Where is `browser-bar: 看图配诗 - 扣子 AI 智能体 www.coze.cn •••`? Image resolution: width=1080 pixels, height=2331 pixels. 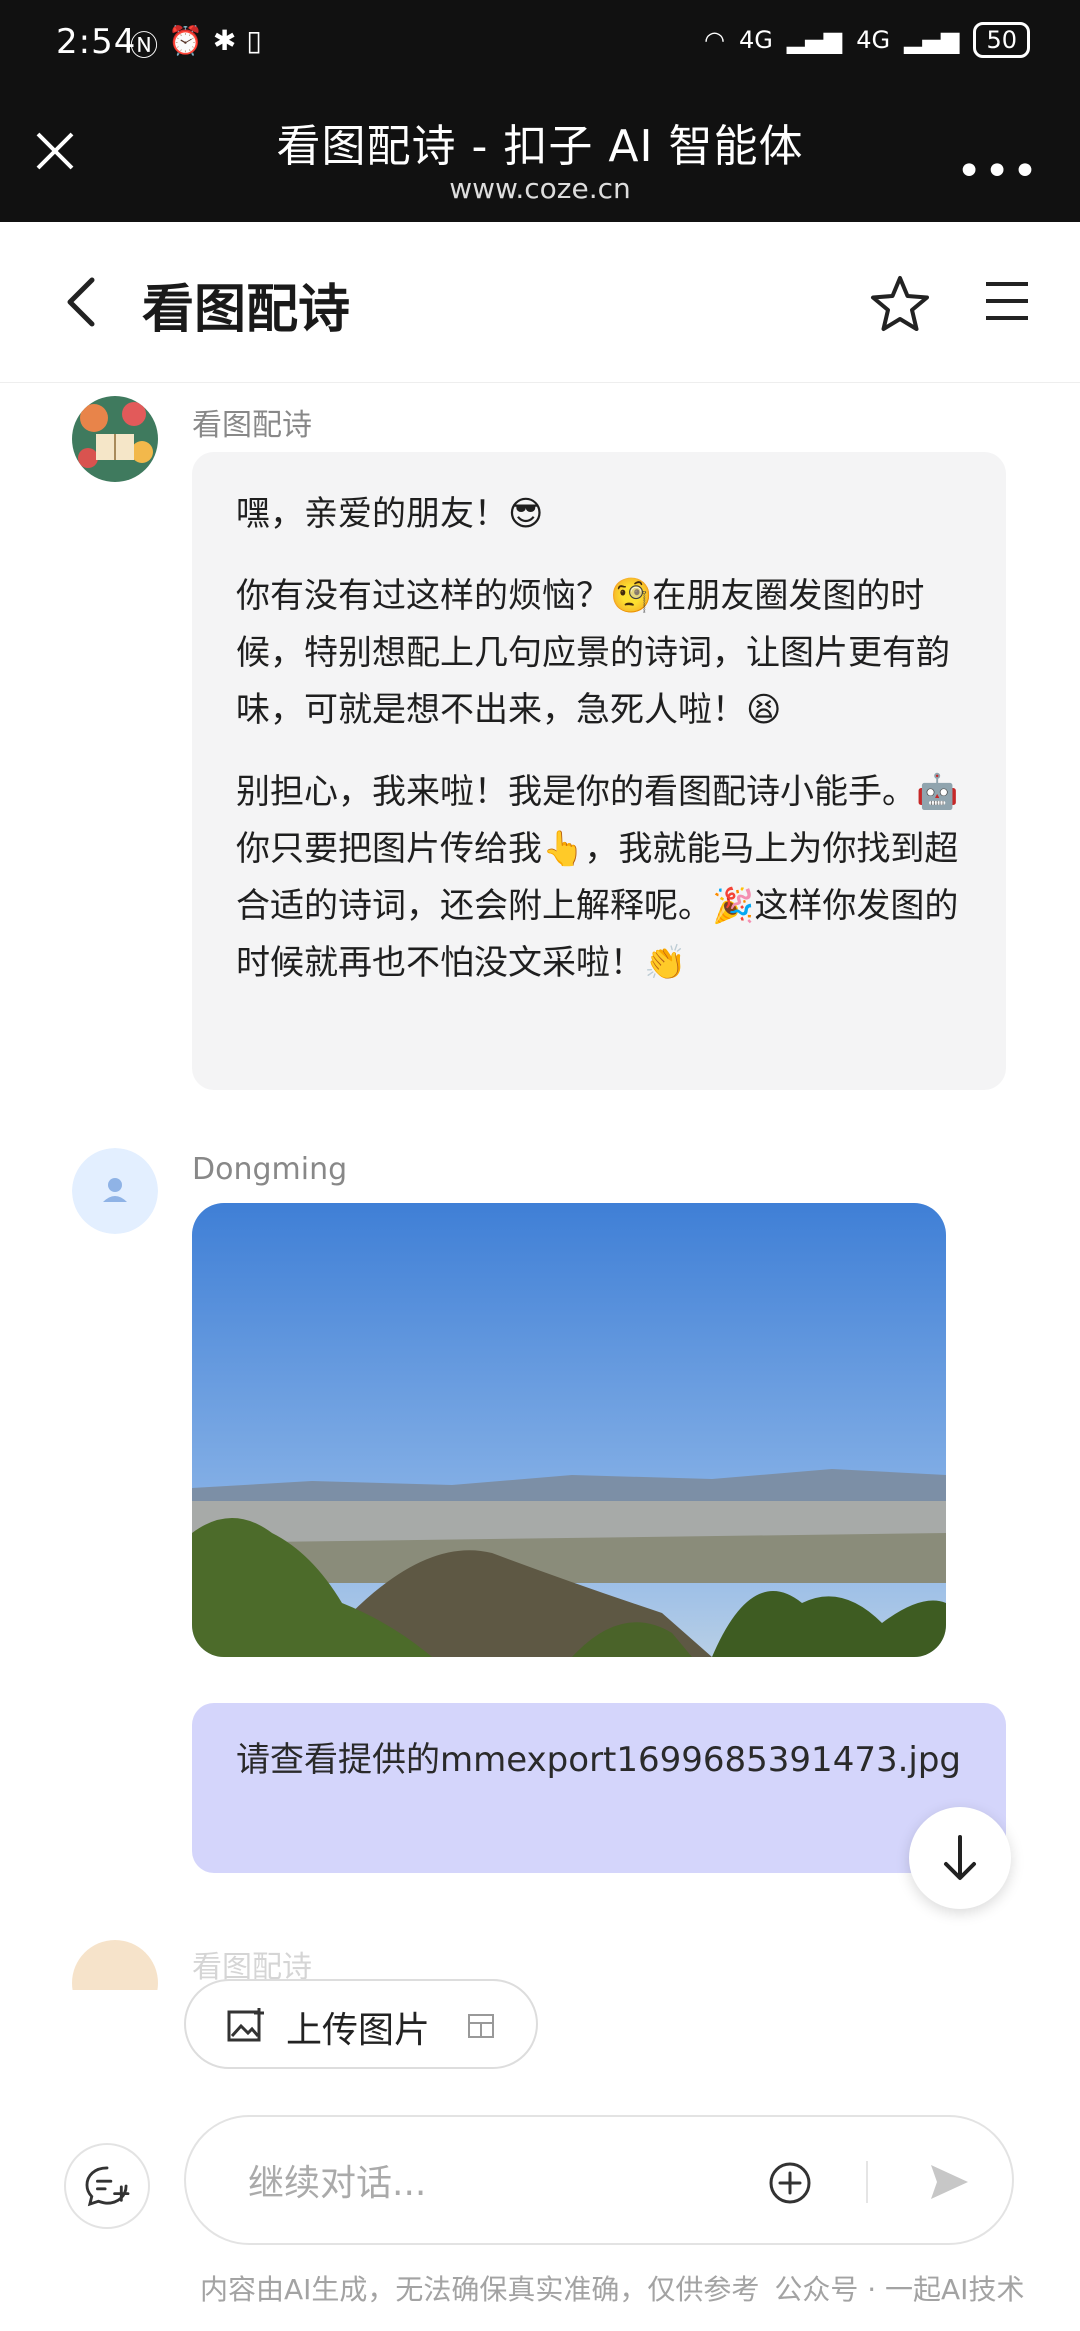 browser-bar: 看图配诗 - 扣子 AI 智能体 www.coze.cn ••• is located at coordinates (540, 159).